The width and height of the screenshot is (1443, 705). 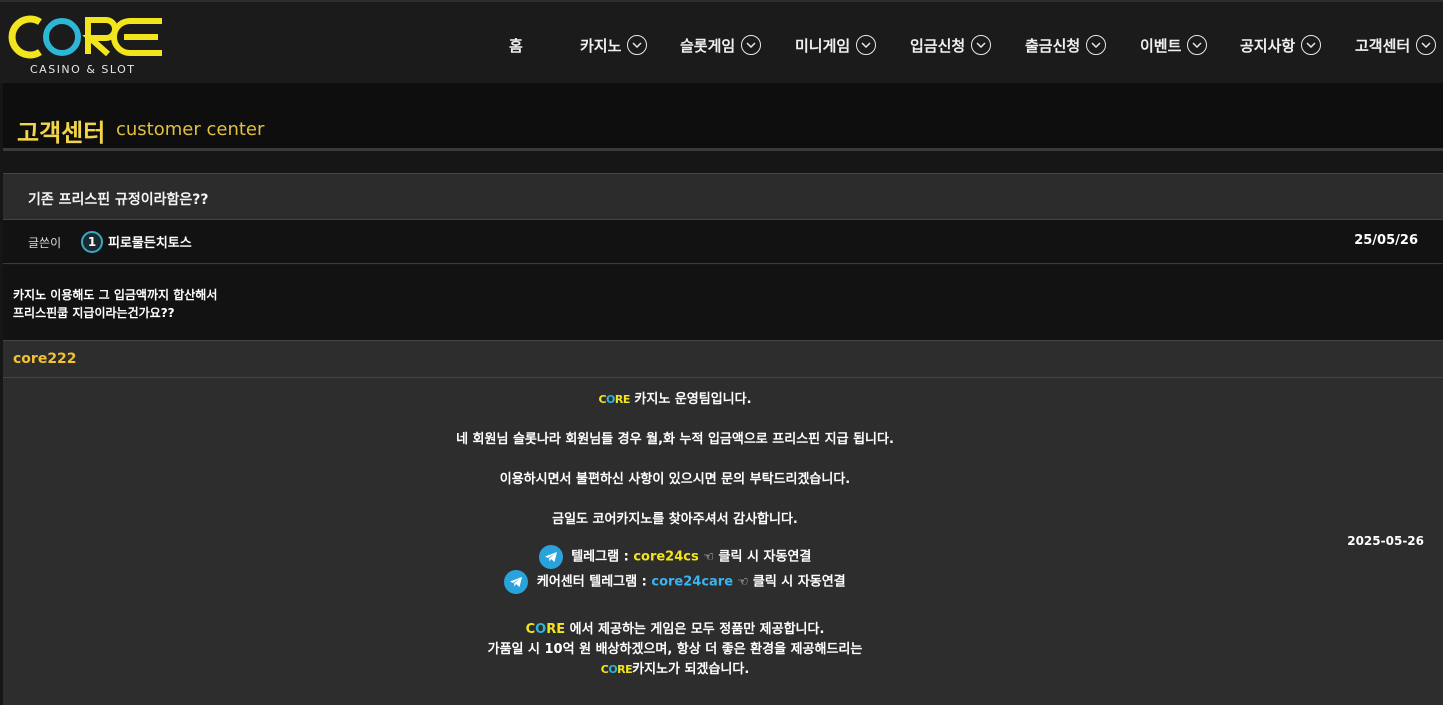 I want to click on post-meta-row: 글쓴이 1 피로물든치토스 25/05/26, so click(x=723, y=242).